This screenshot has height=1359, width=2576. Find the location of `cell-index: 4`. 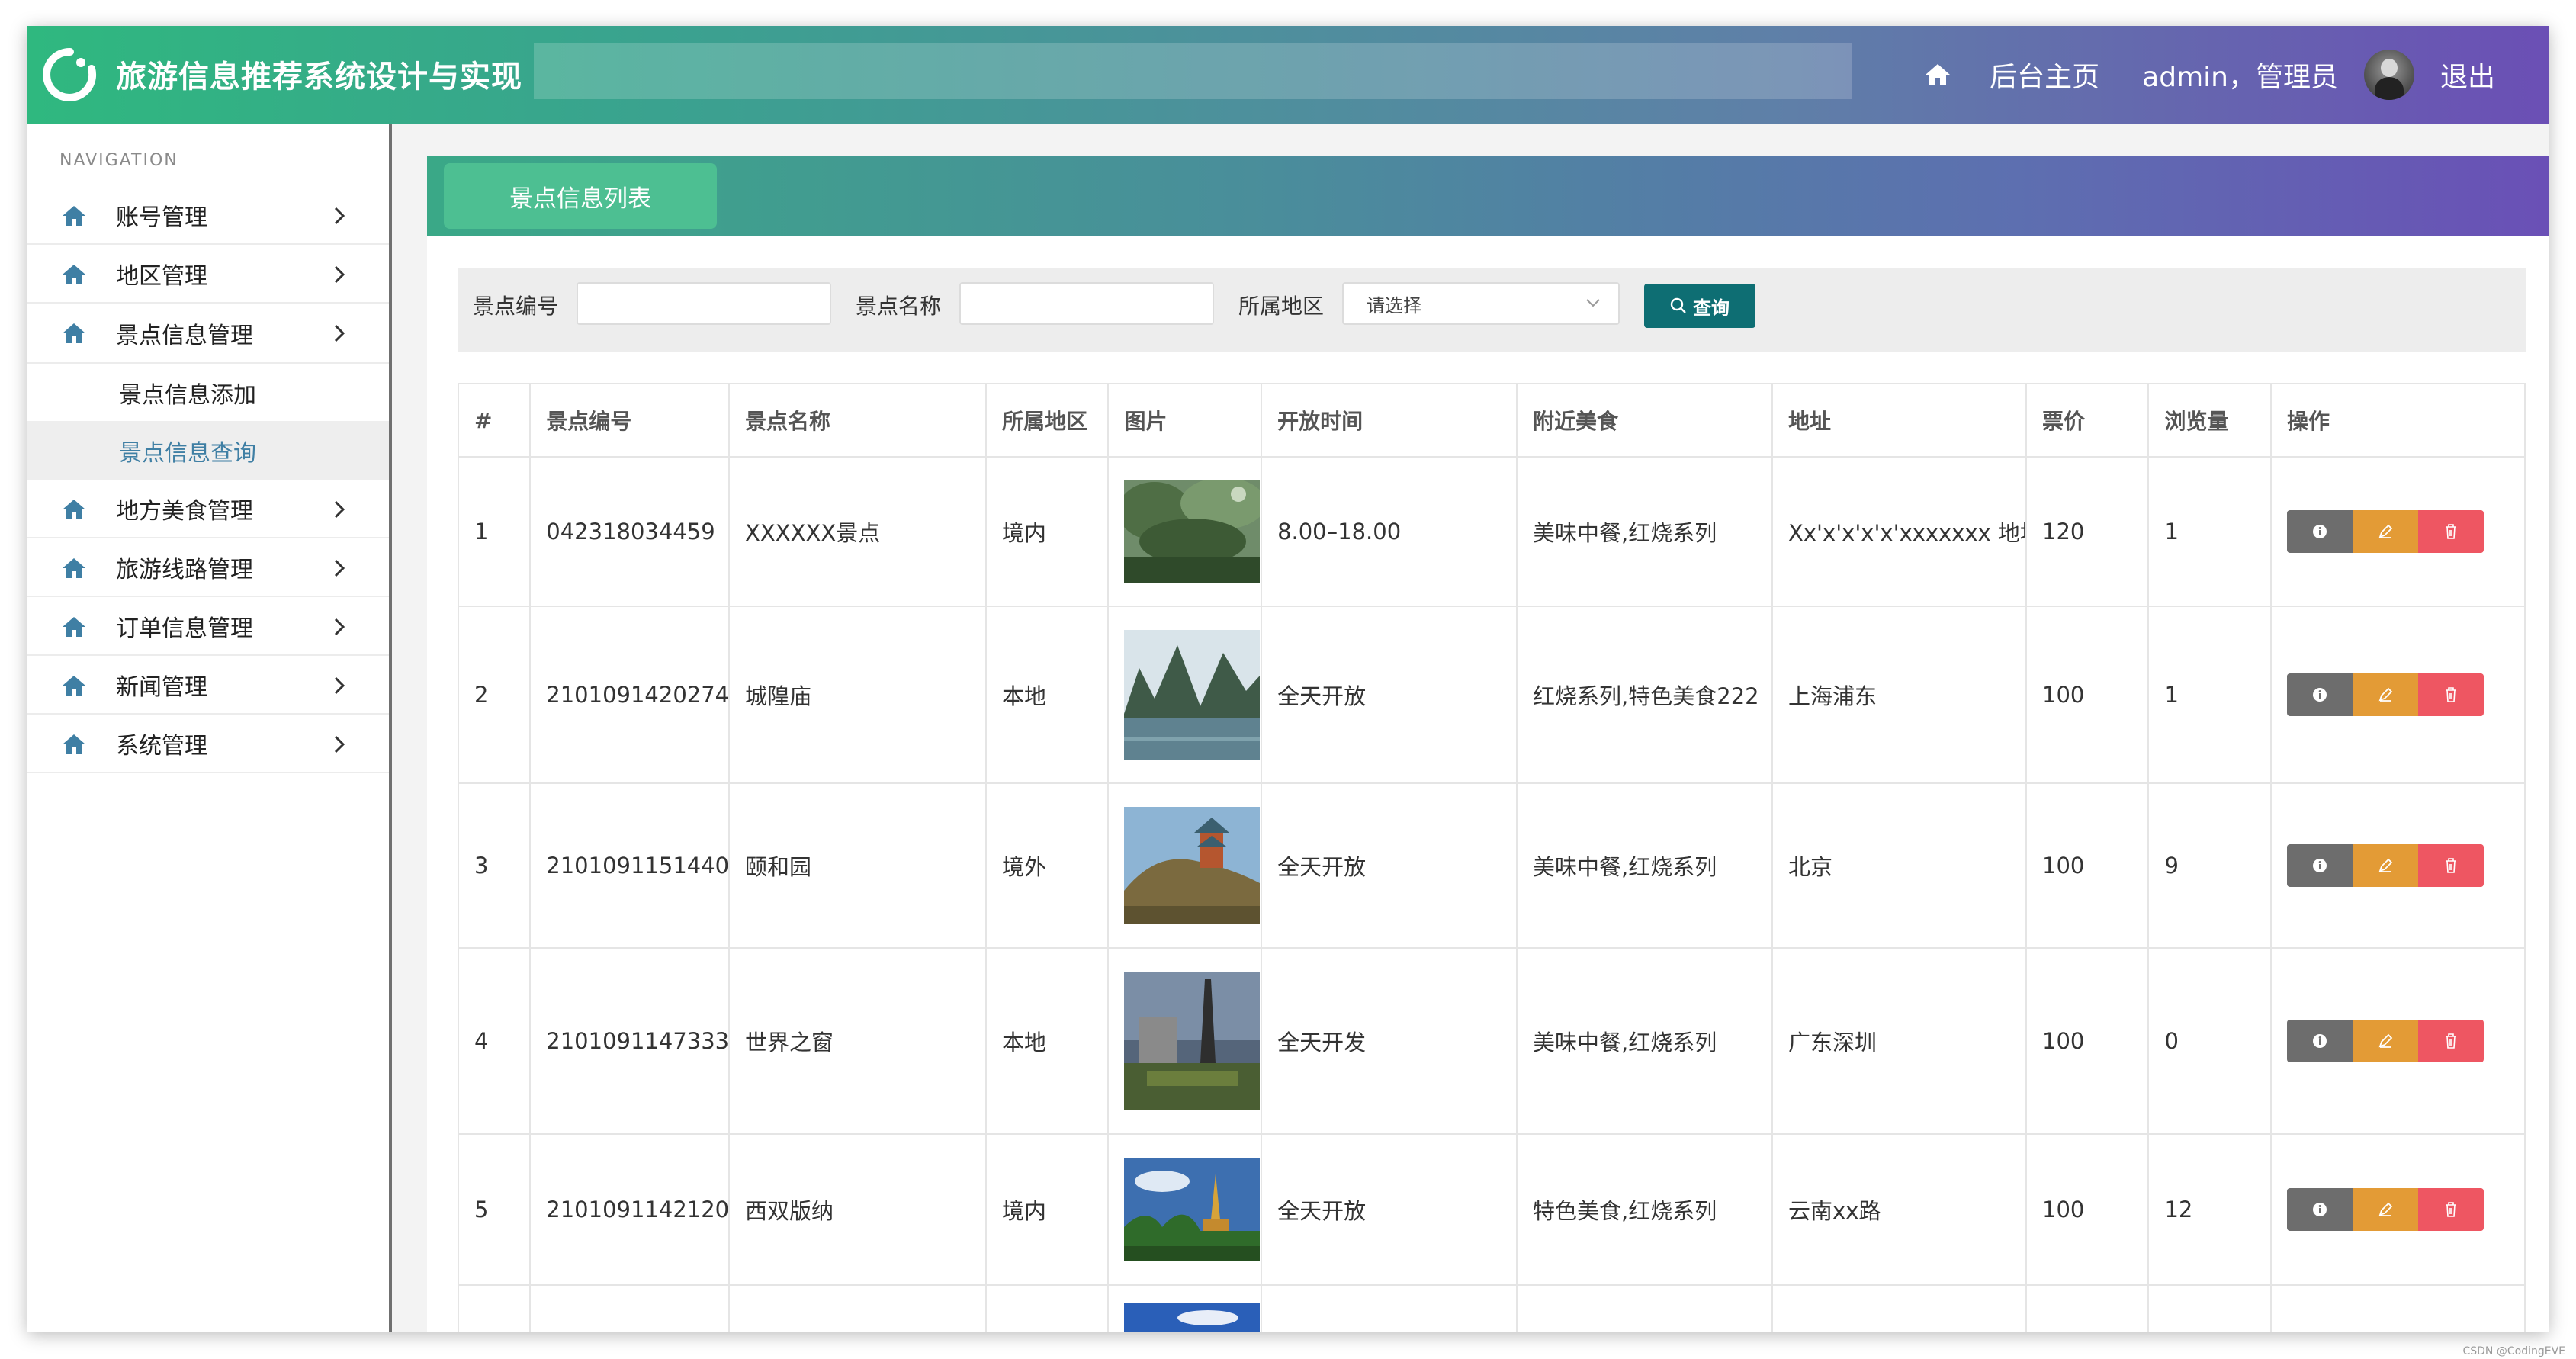

cell-index: 4 is located at coordinates (494, 1041).